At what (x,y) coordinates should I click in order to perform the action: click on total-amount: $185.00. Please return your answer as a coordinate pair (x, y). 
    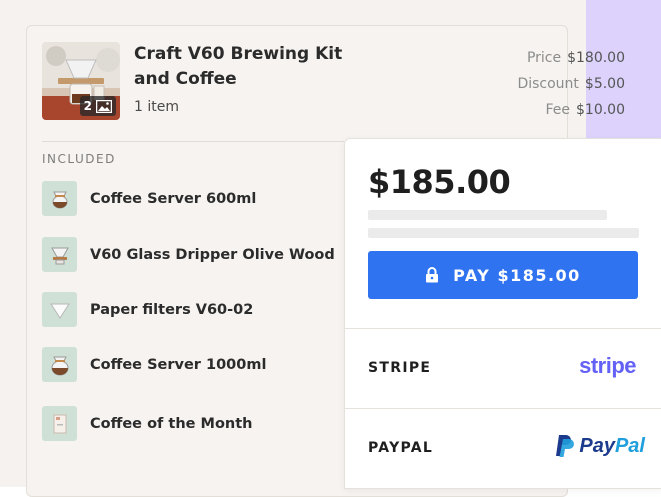
    Looking at the image, I should click on (439, 182).